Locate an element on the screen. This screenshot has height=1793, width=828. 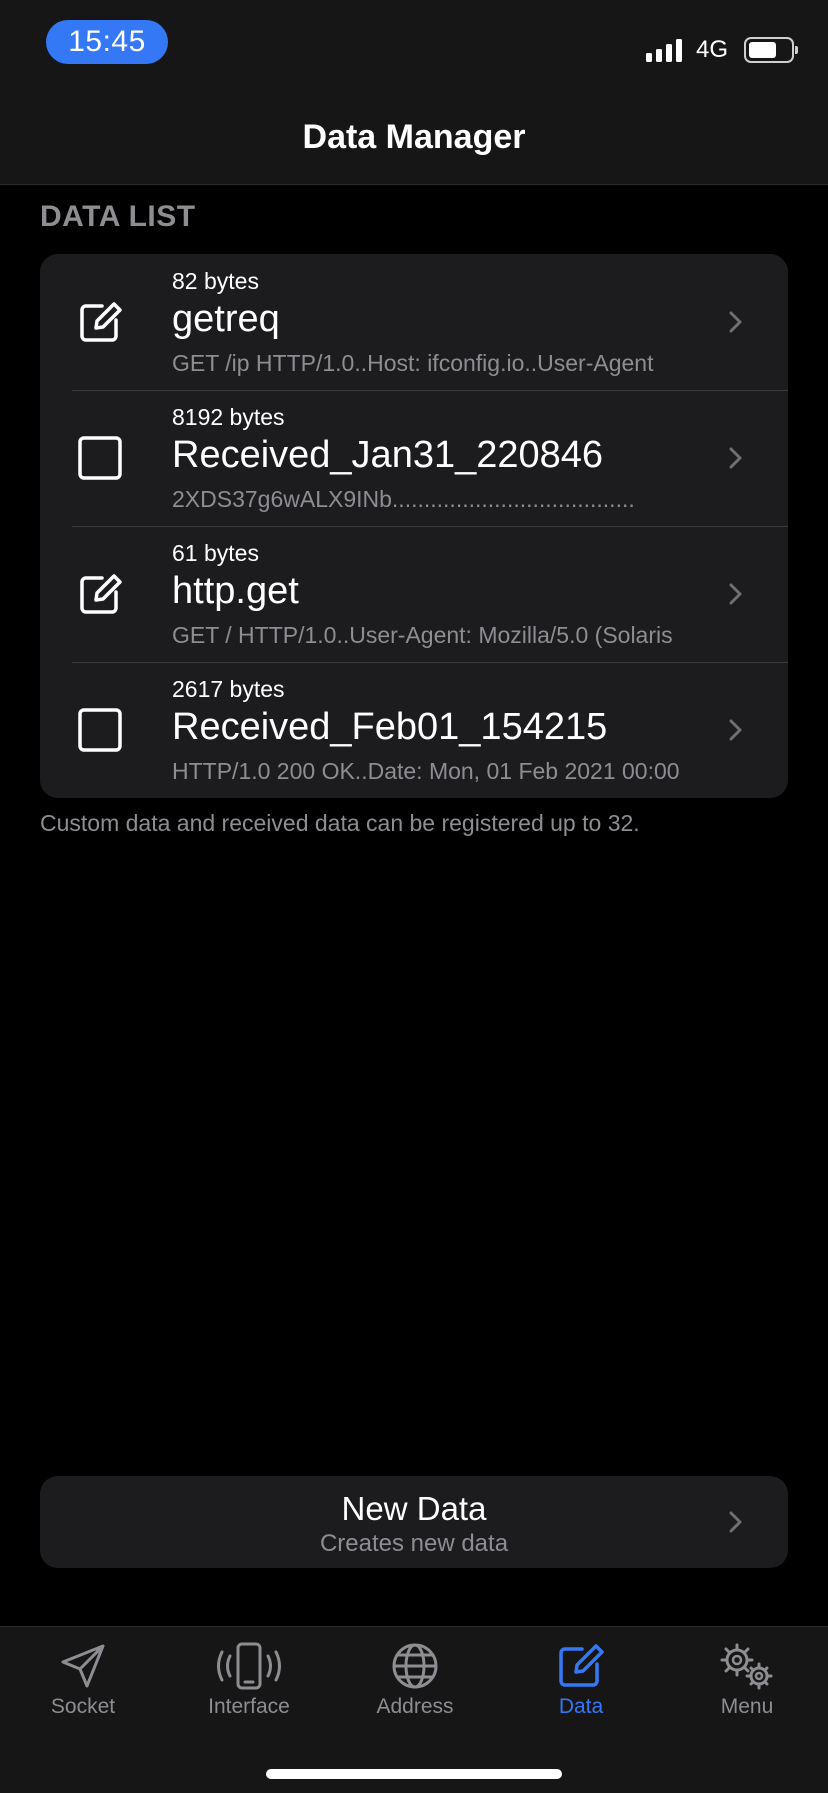
tab-label: Interface is located at coordinates (249, 1706).